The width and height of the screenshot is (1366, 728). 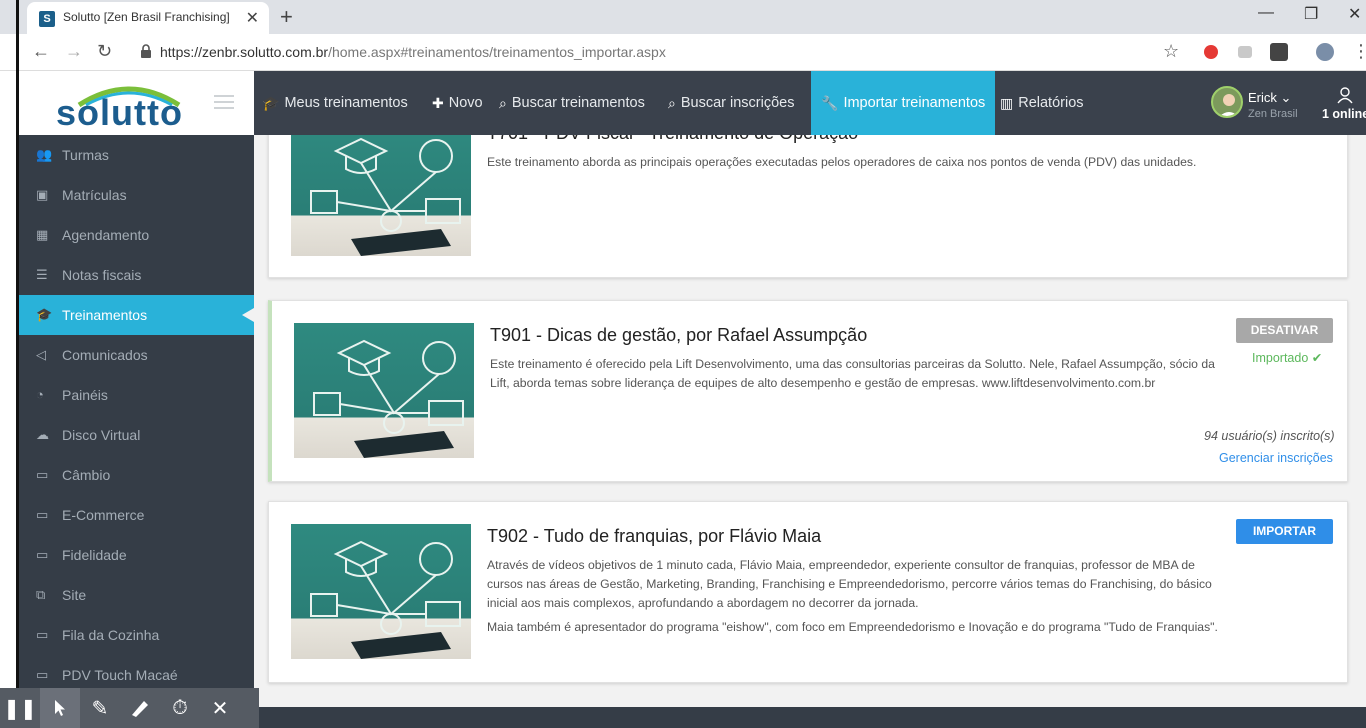 What do you see at coordinates (94, 555) in the screenshot?
I see `sidebar-item-label: Fidelidade` at bounding box center [94, 555].